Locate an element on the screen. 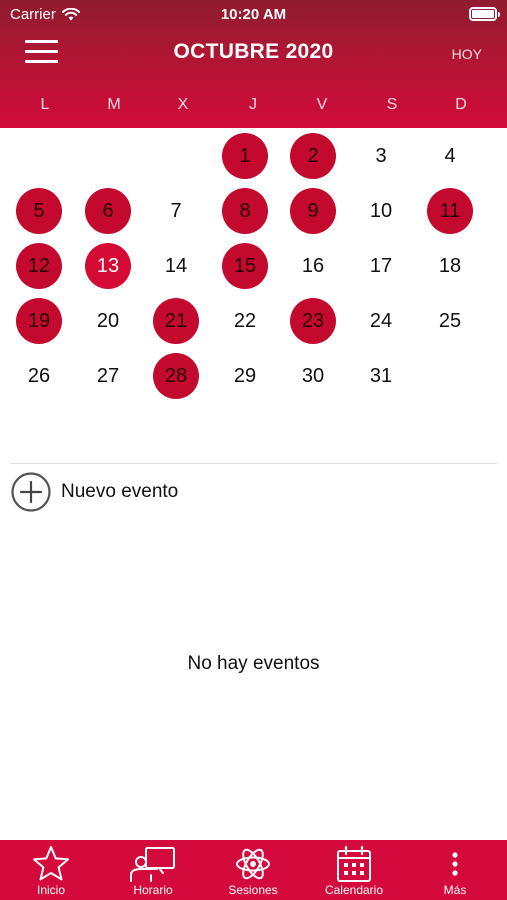 The image size is (507, 900). month-title: OCTUBRE 2020 is located at coordinates (253, 51).